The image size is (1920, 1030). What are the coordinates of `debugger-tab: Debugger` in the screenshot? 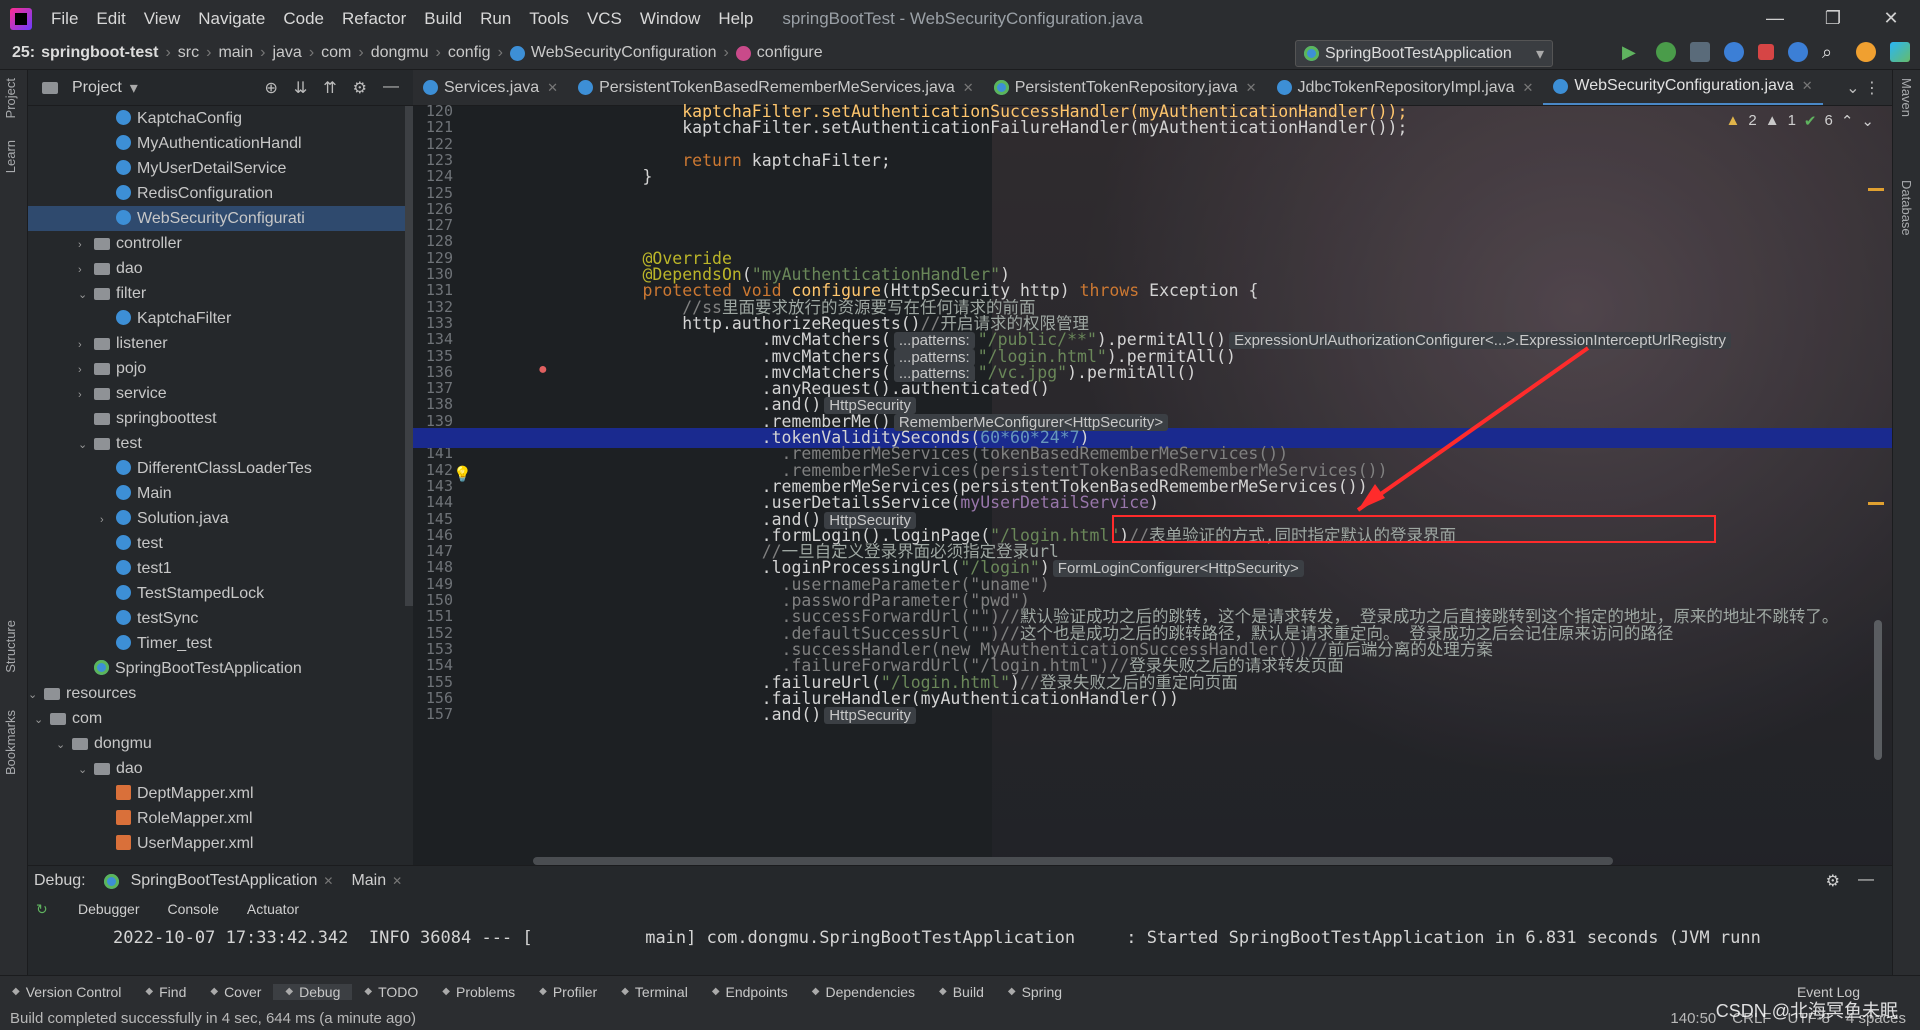 It's located at (109, 909).